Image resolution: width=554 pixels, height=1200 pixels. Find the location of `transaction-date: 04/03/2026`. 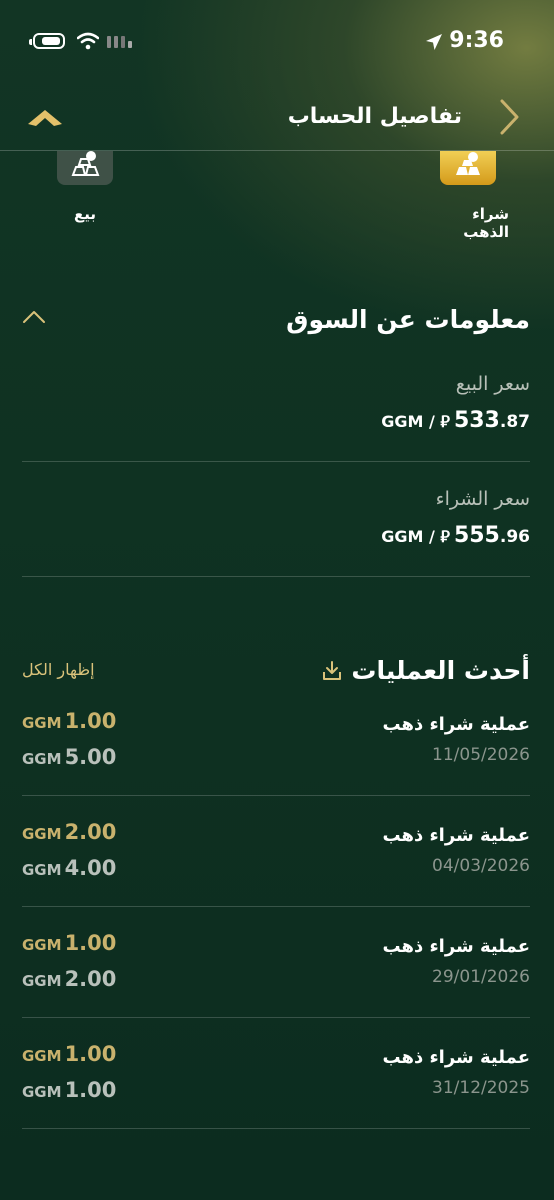

transaction-date: 04/03/2026 is located at coordinates (481, 866).